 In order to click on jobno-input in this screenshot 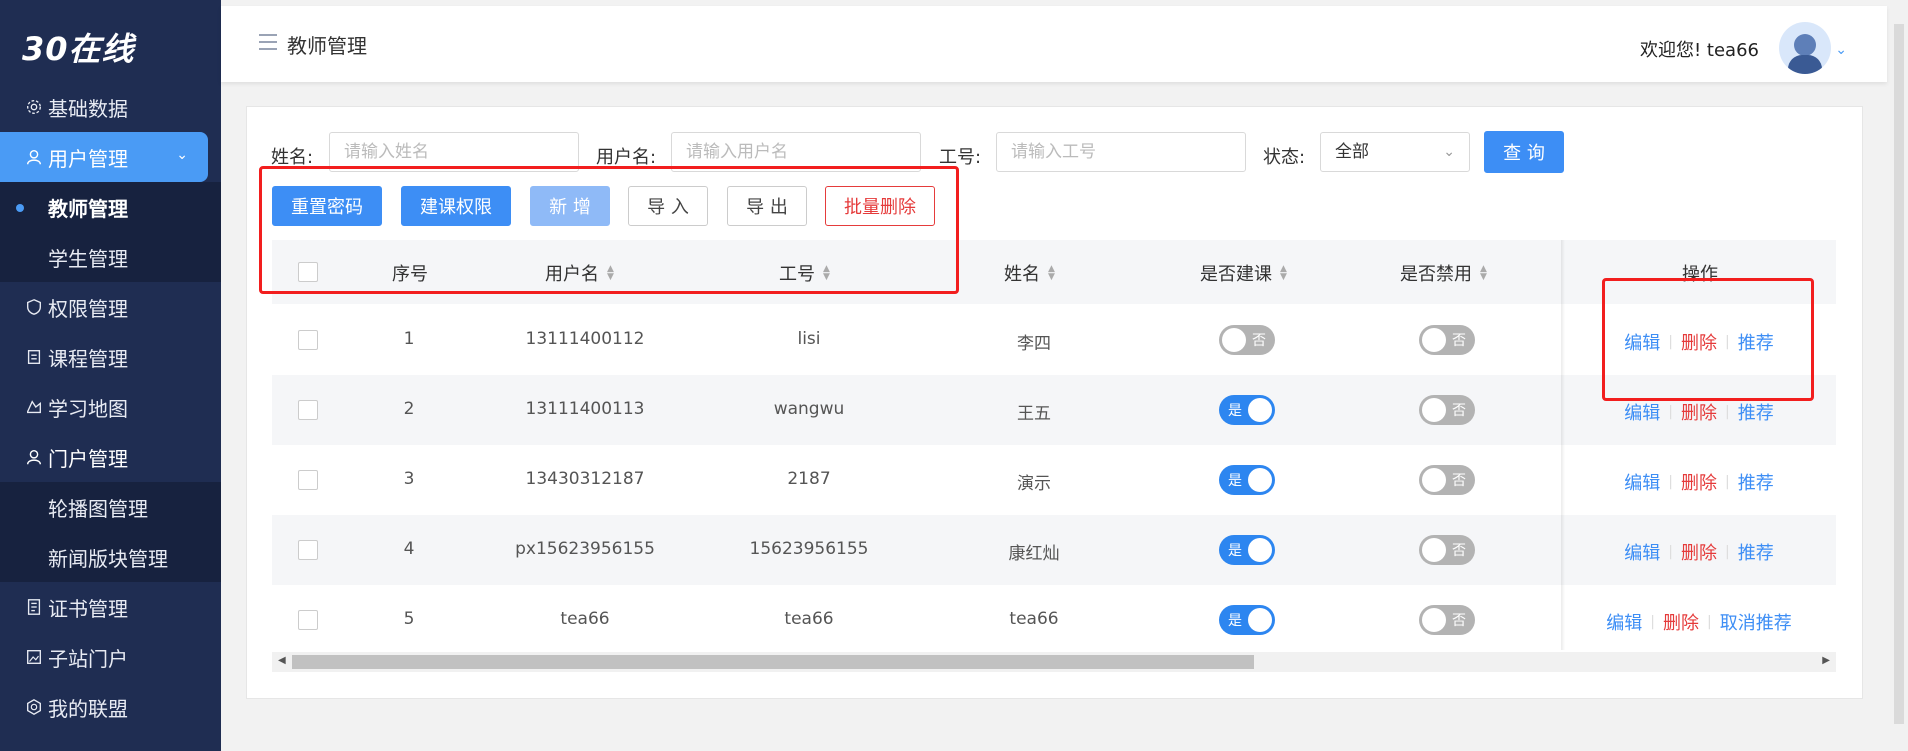, I will do `click(1121, 152)`.